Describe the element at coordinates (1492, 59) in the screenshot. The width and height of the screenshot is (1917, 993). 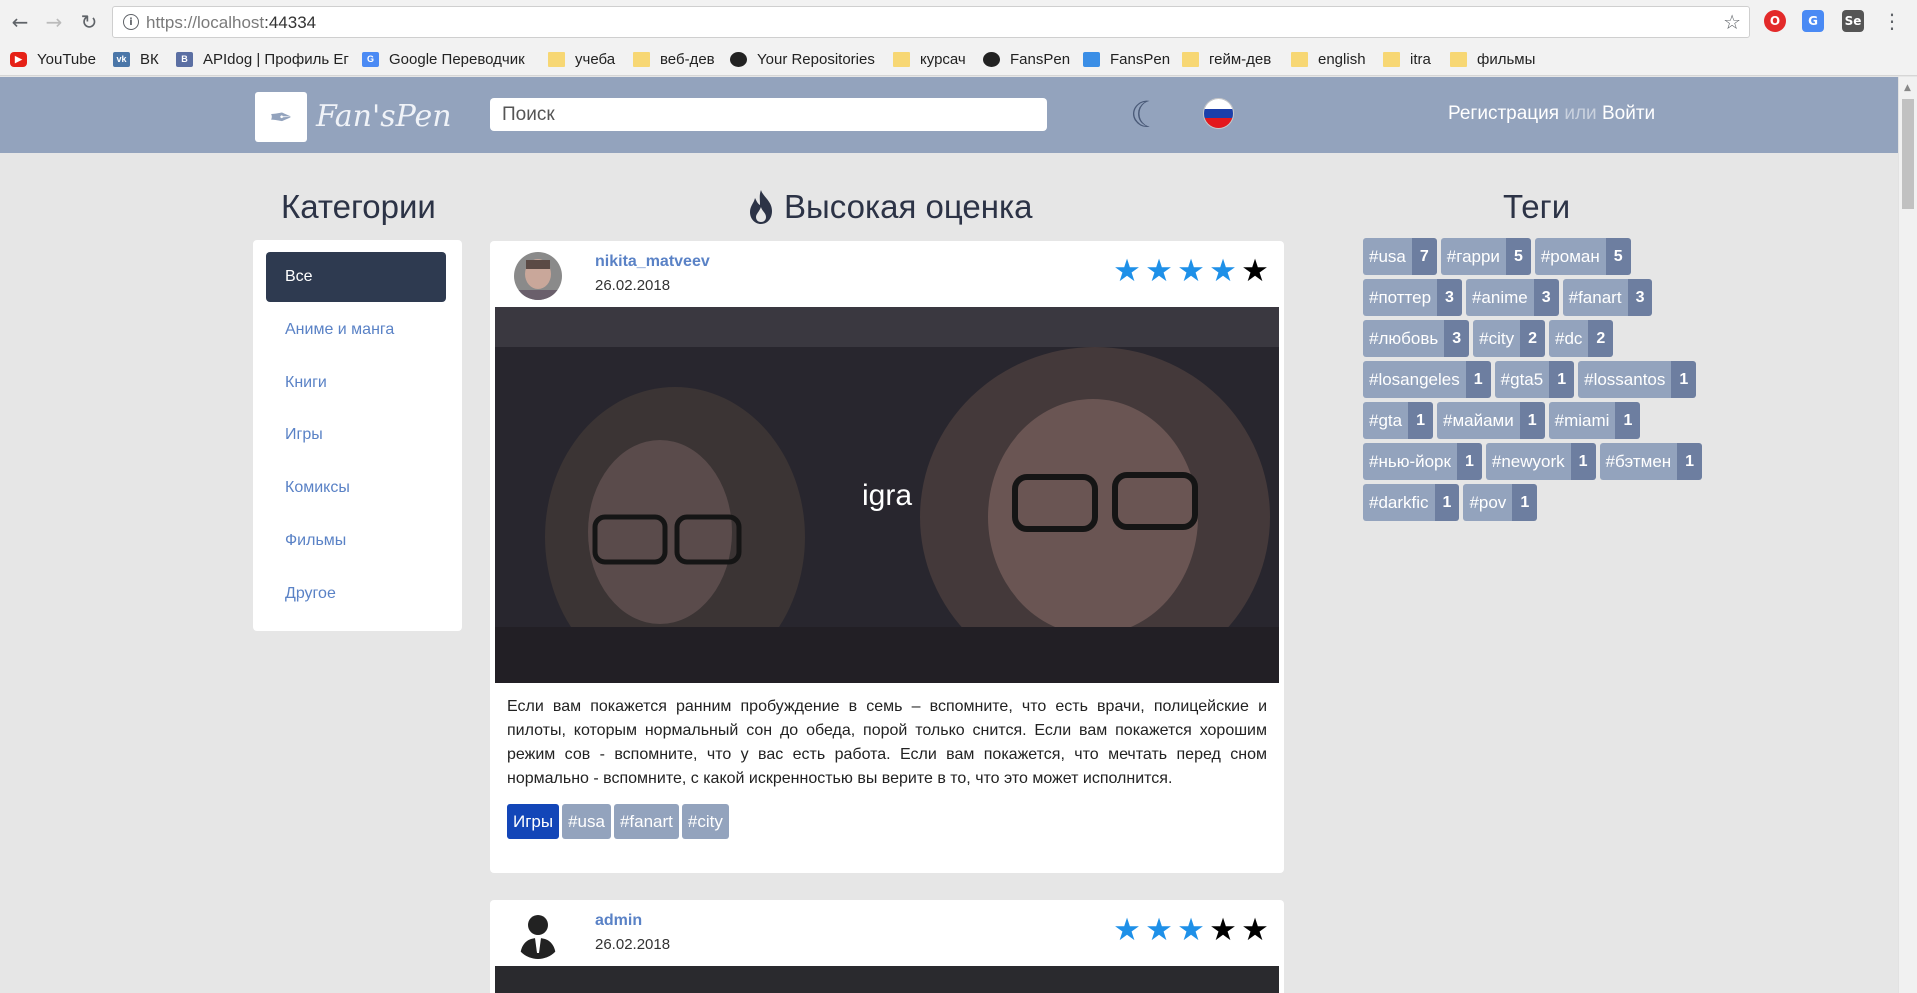
I see `bookmark-folder-filmy: фильмы` at that location.